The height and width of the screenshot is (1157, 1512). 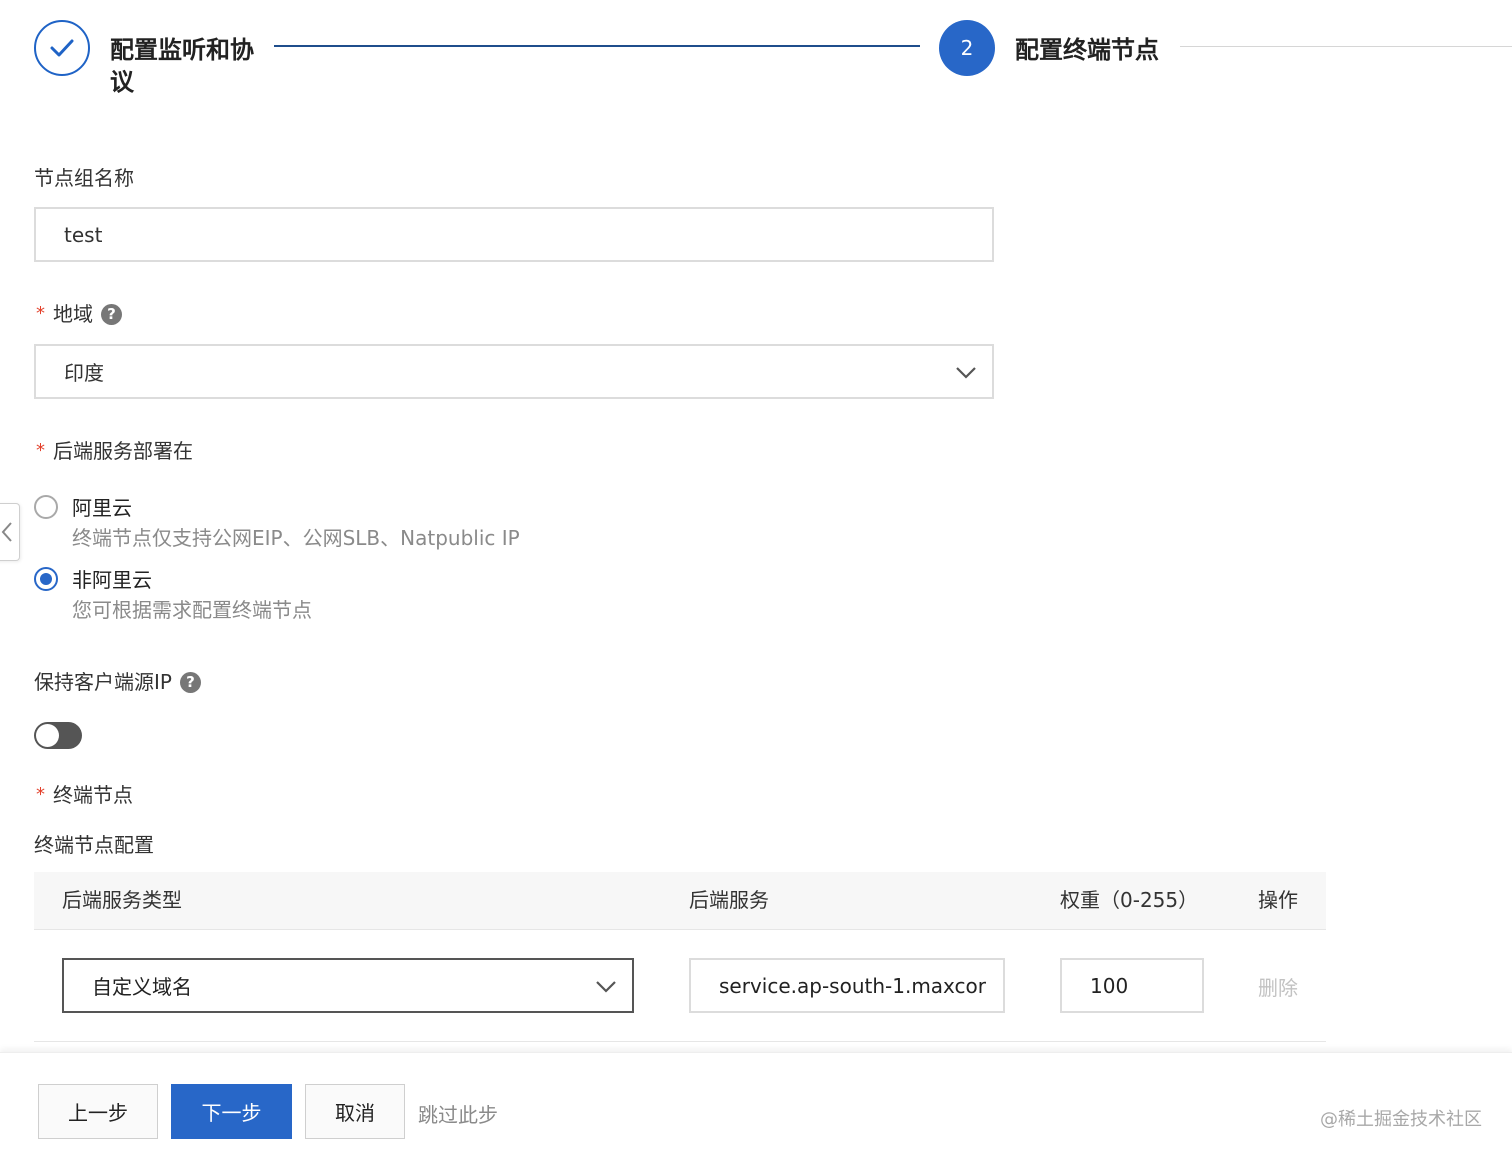 I want to click on weight-input: 100, so click(x=1132, y=985).